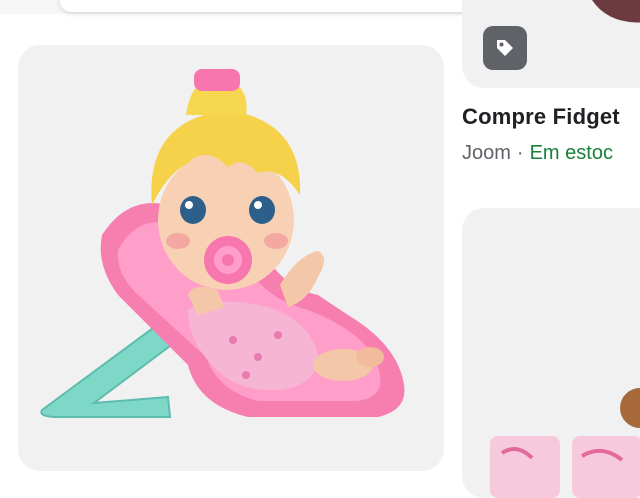 The width and height of the screenshot is (640, 498). Describe the element at coordinates (571, 153) in the screenshot. I see `stock-status: Em estoc` at that location.